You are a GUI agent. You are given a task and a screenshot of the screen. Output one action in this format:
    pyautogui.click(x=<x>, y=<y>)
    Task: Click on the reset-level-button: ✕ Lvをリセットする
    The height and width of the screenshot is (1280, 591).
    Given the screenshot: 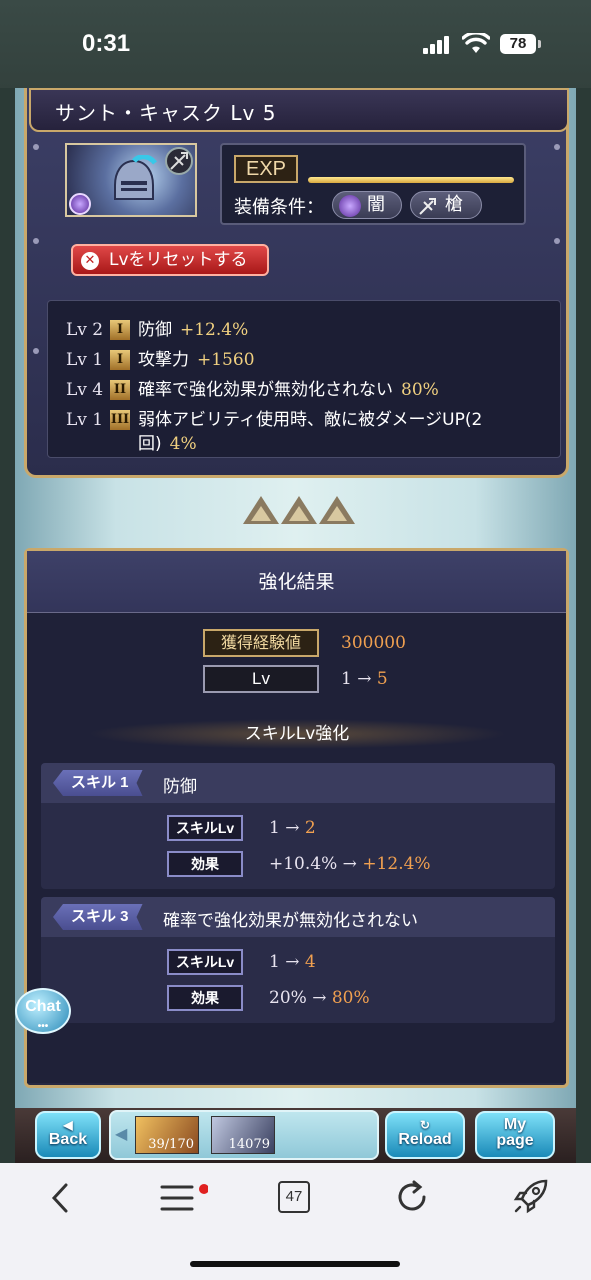 What is the action you would take?
    pyautogui.click(x=170, y=260)
    